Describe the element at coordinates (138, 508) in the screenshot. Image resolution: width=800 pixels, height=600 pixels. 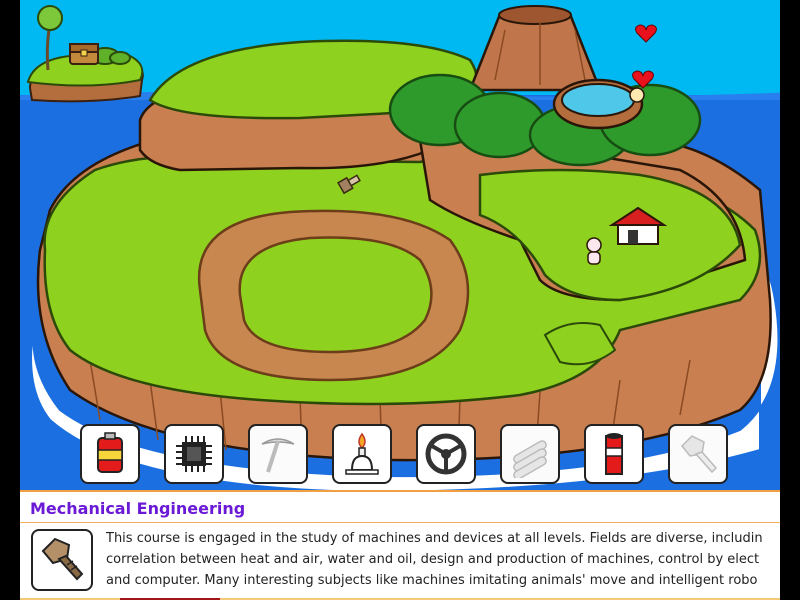
I see `course-title: Mechanical Engineering` at that location.